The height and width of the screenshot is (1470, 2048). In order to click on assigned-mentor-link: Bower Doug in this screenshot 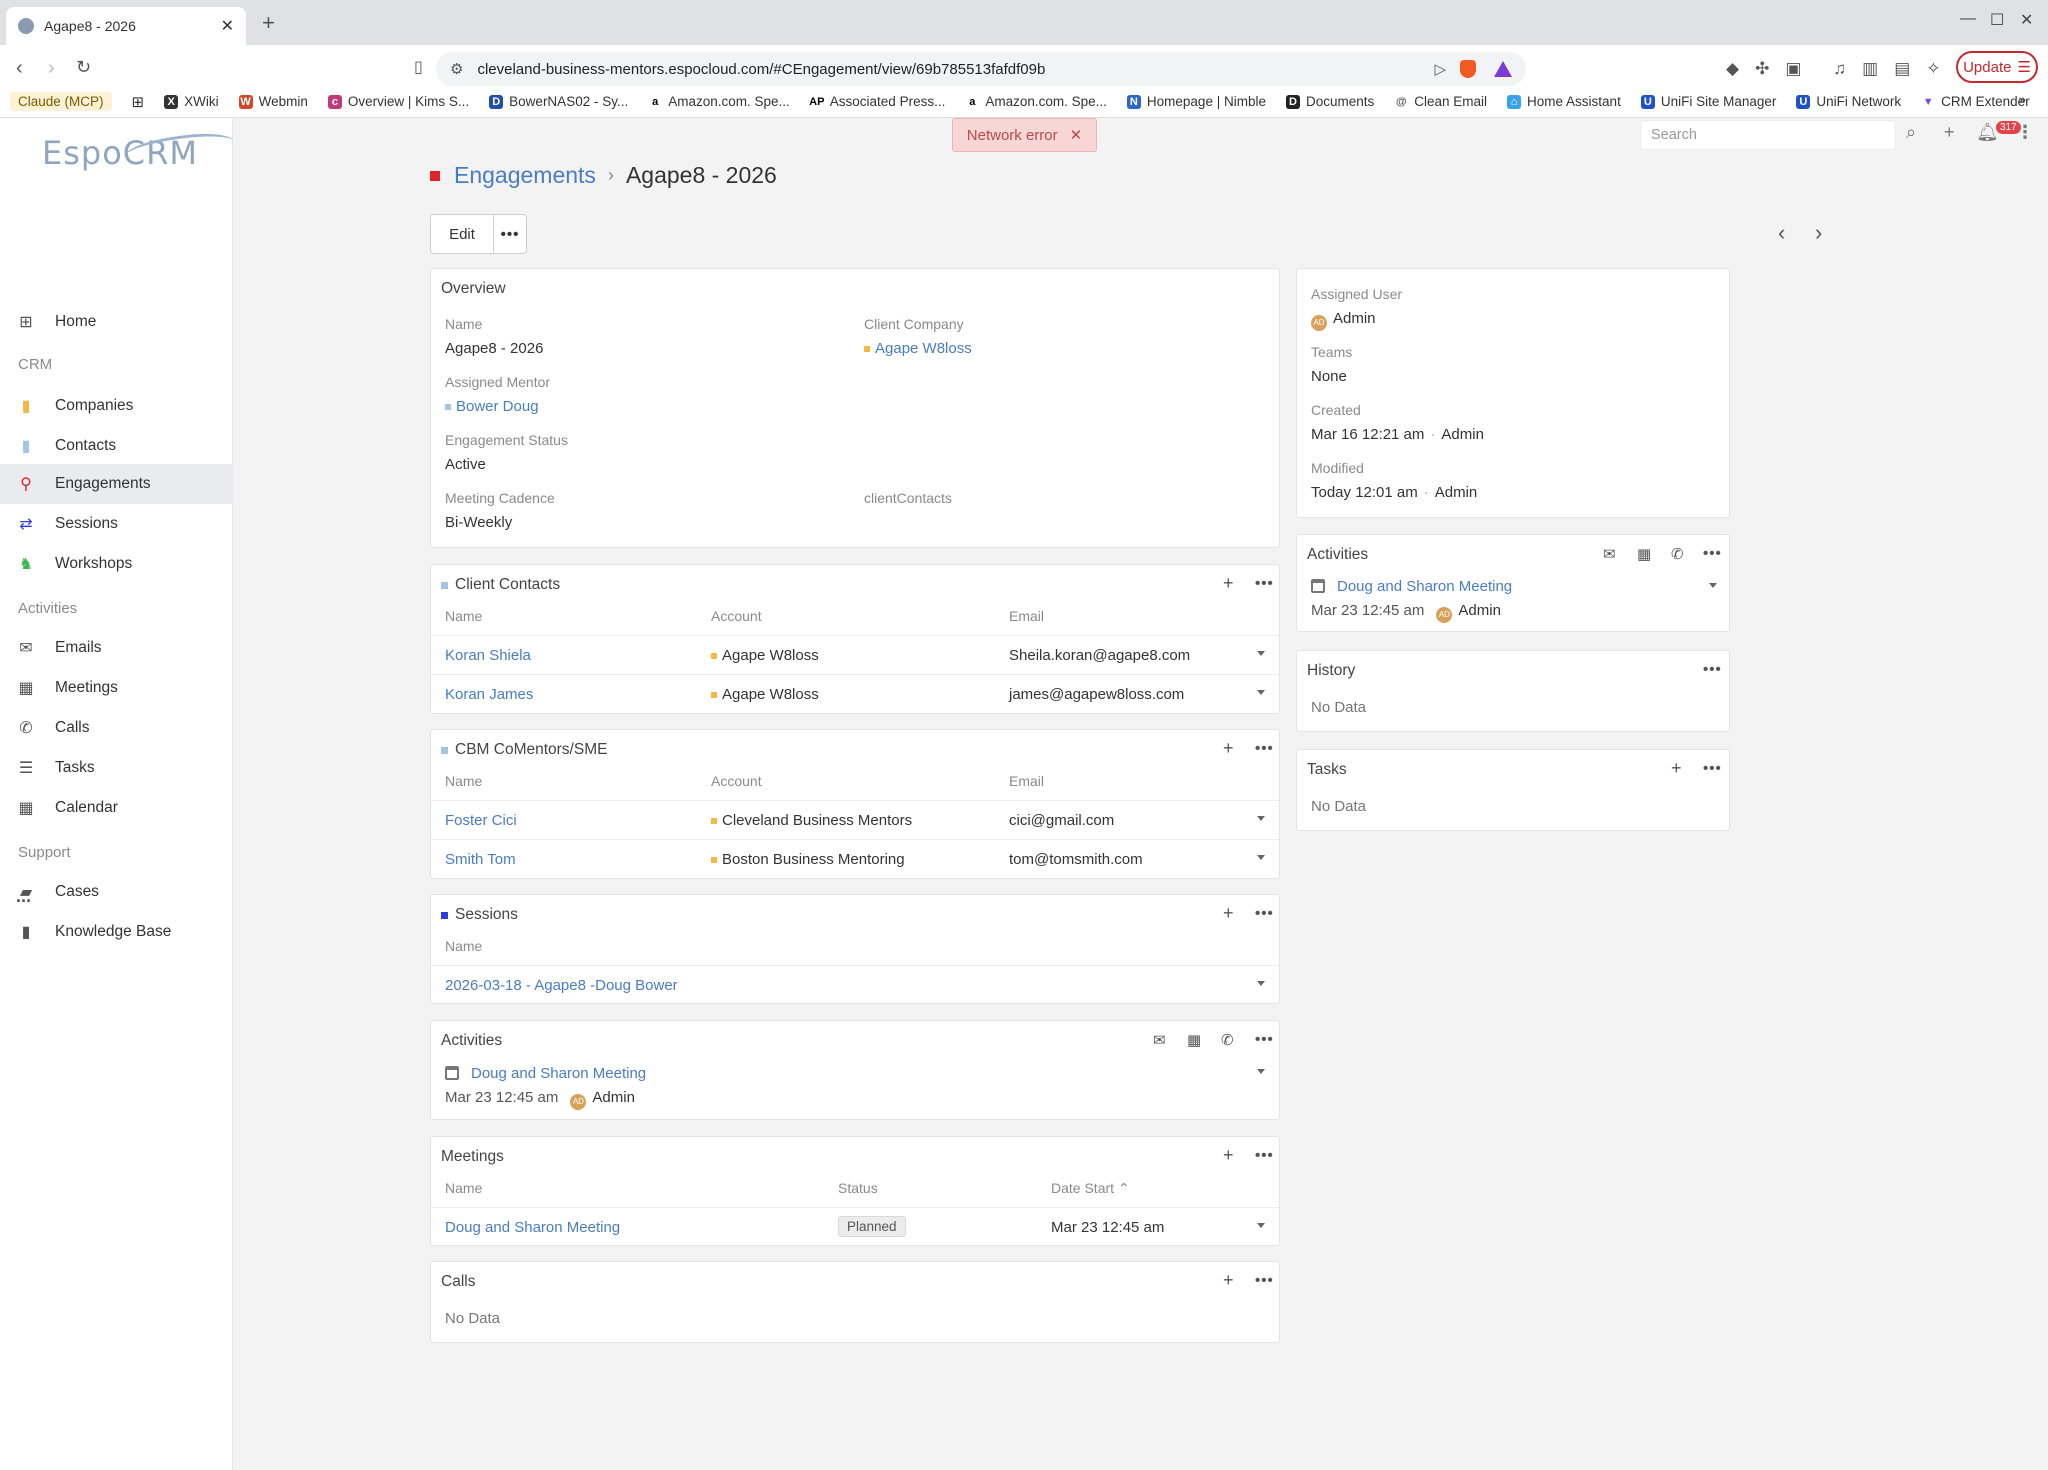, I will do `click(492, 406)`.